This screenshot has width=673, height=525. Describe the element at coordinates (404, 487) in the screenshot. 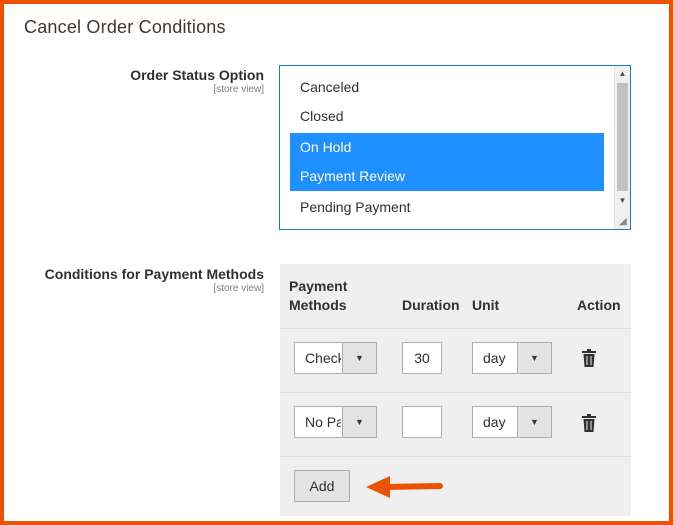

I see `pointer-arrow-icon` at that location.